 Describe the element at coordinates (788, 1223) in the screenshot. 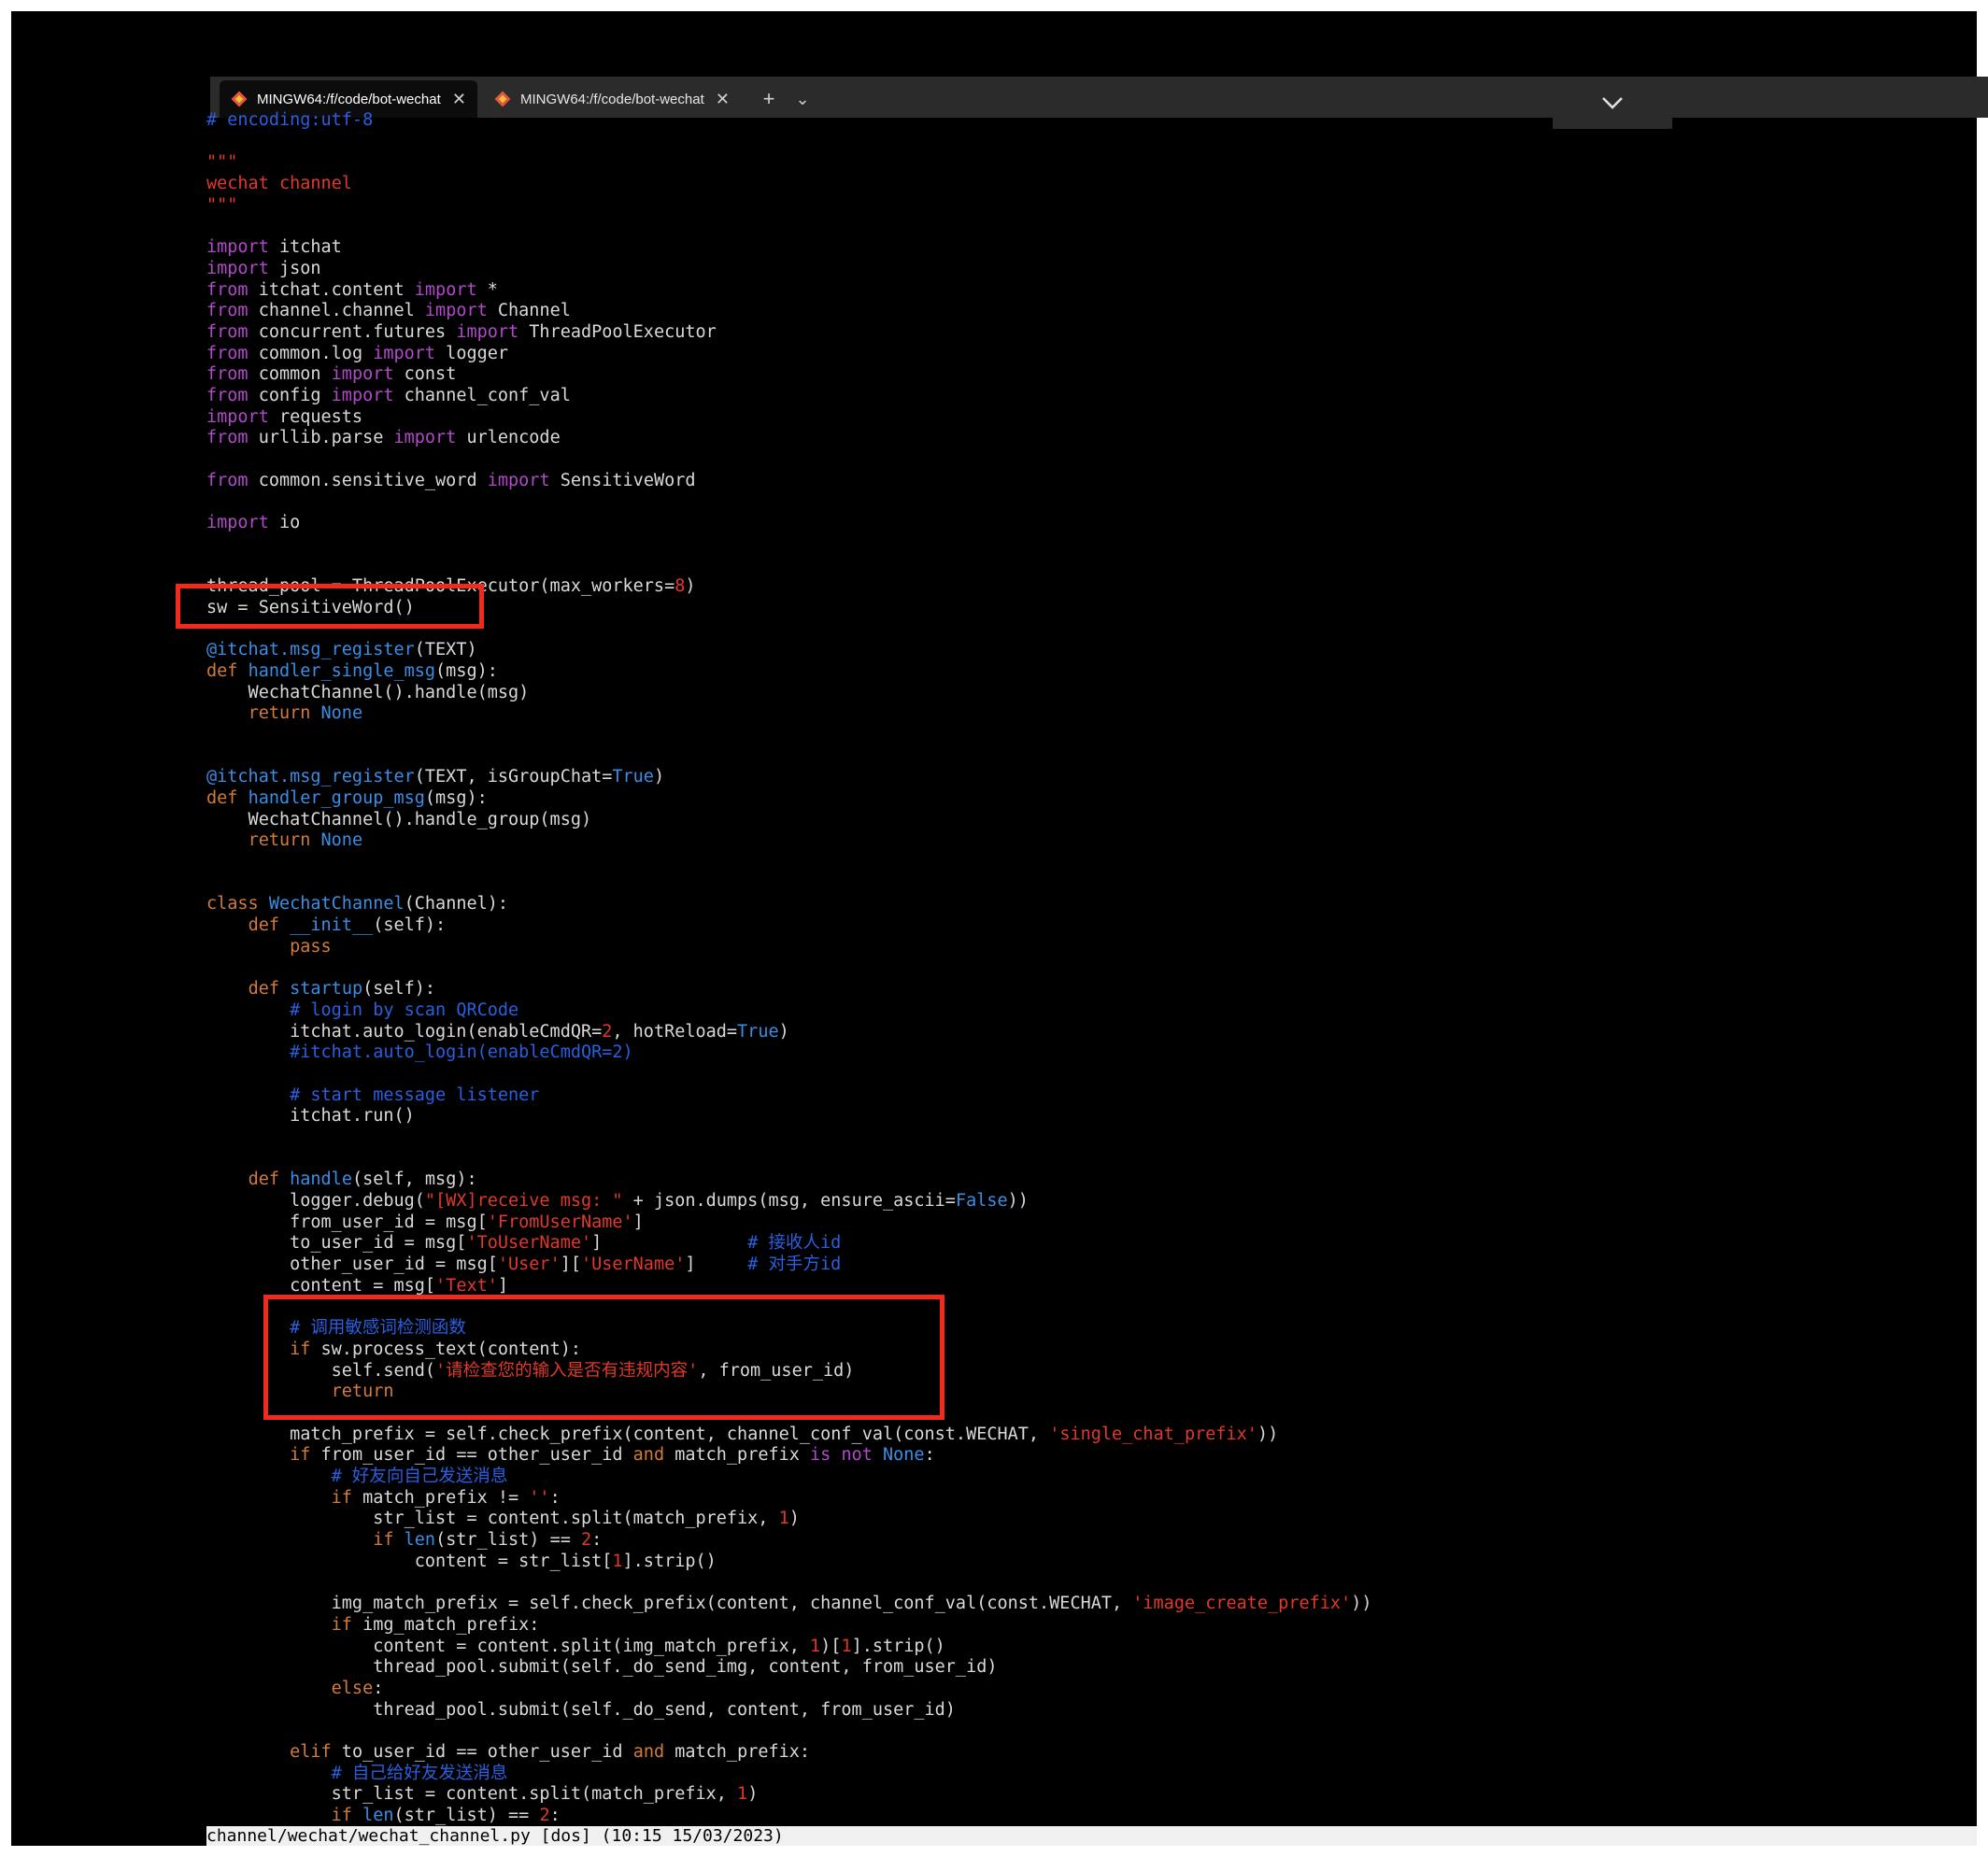

I see `code-line: from_user_id = msg['FromUserName']` at that location.